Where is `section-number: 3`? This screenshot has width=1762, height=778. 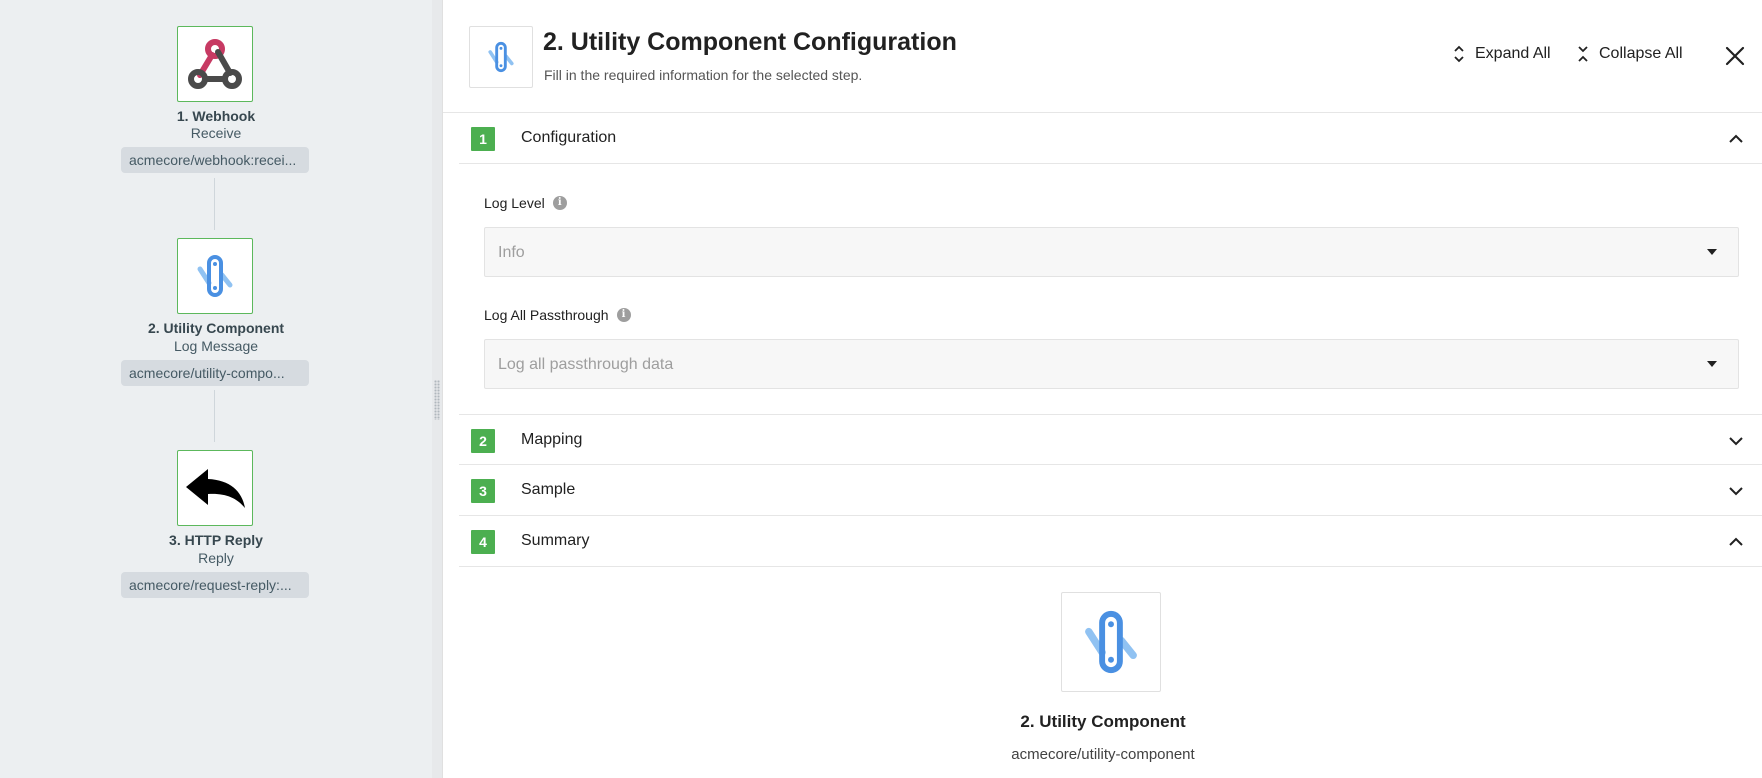 section-number: 3 is located at coordinates (483, 491).